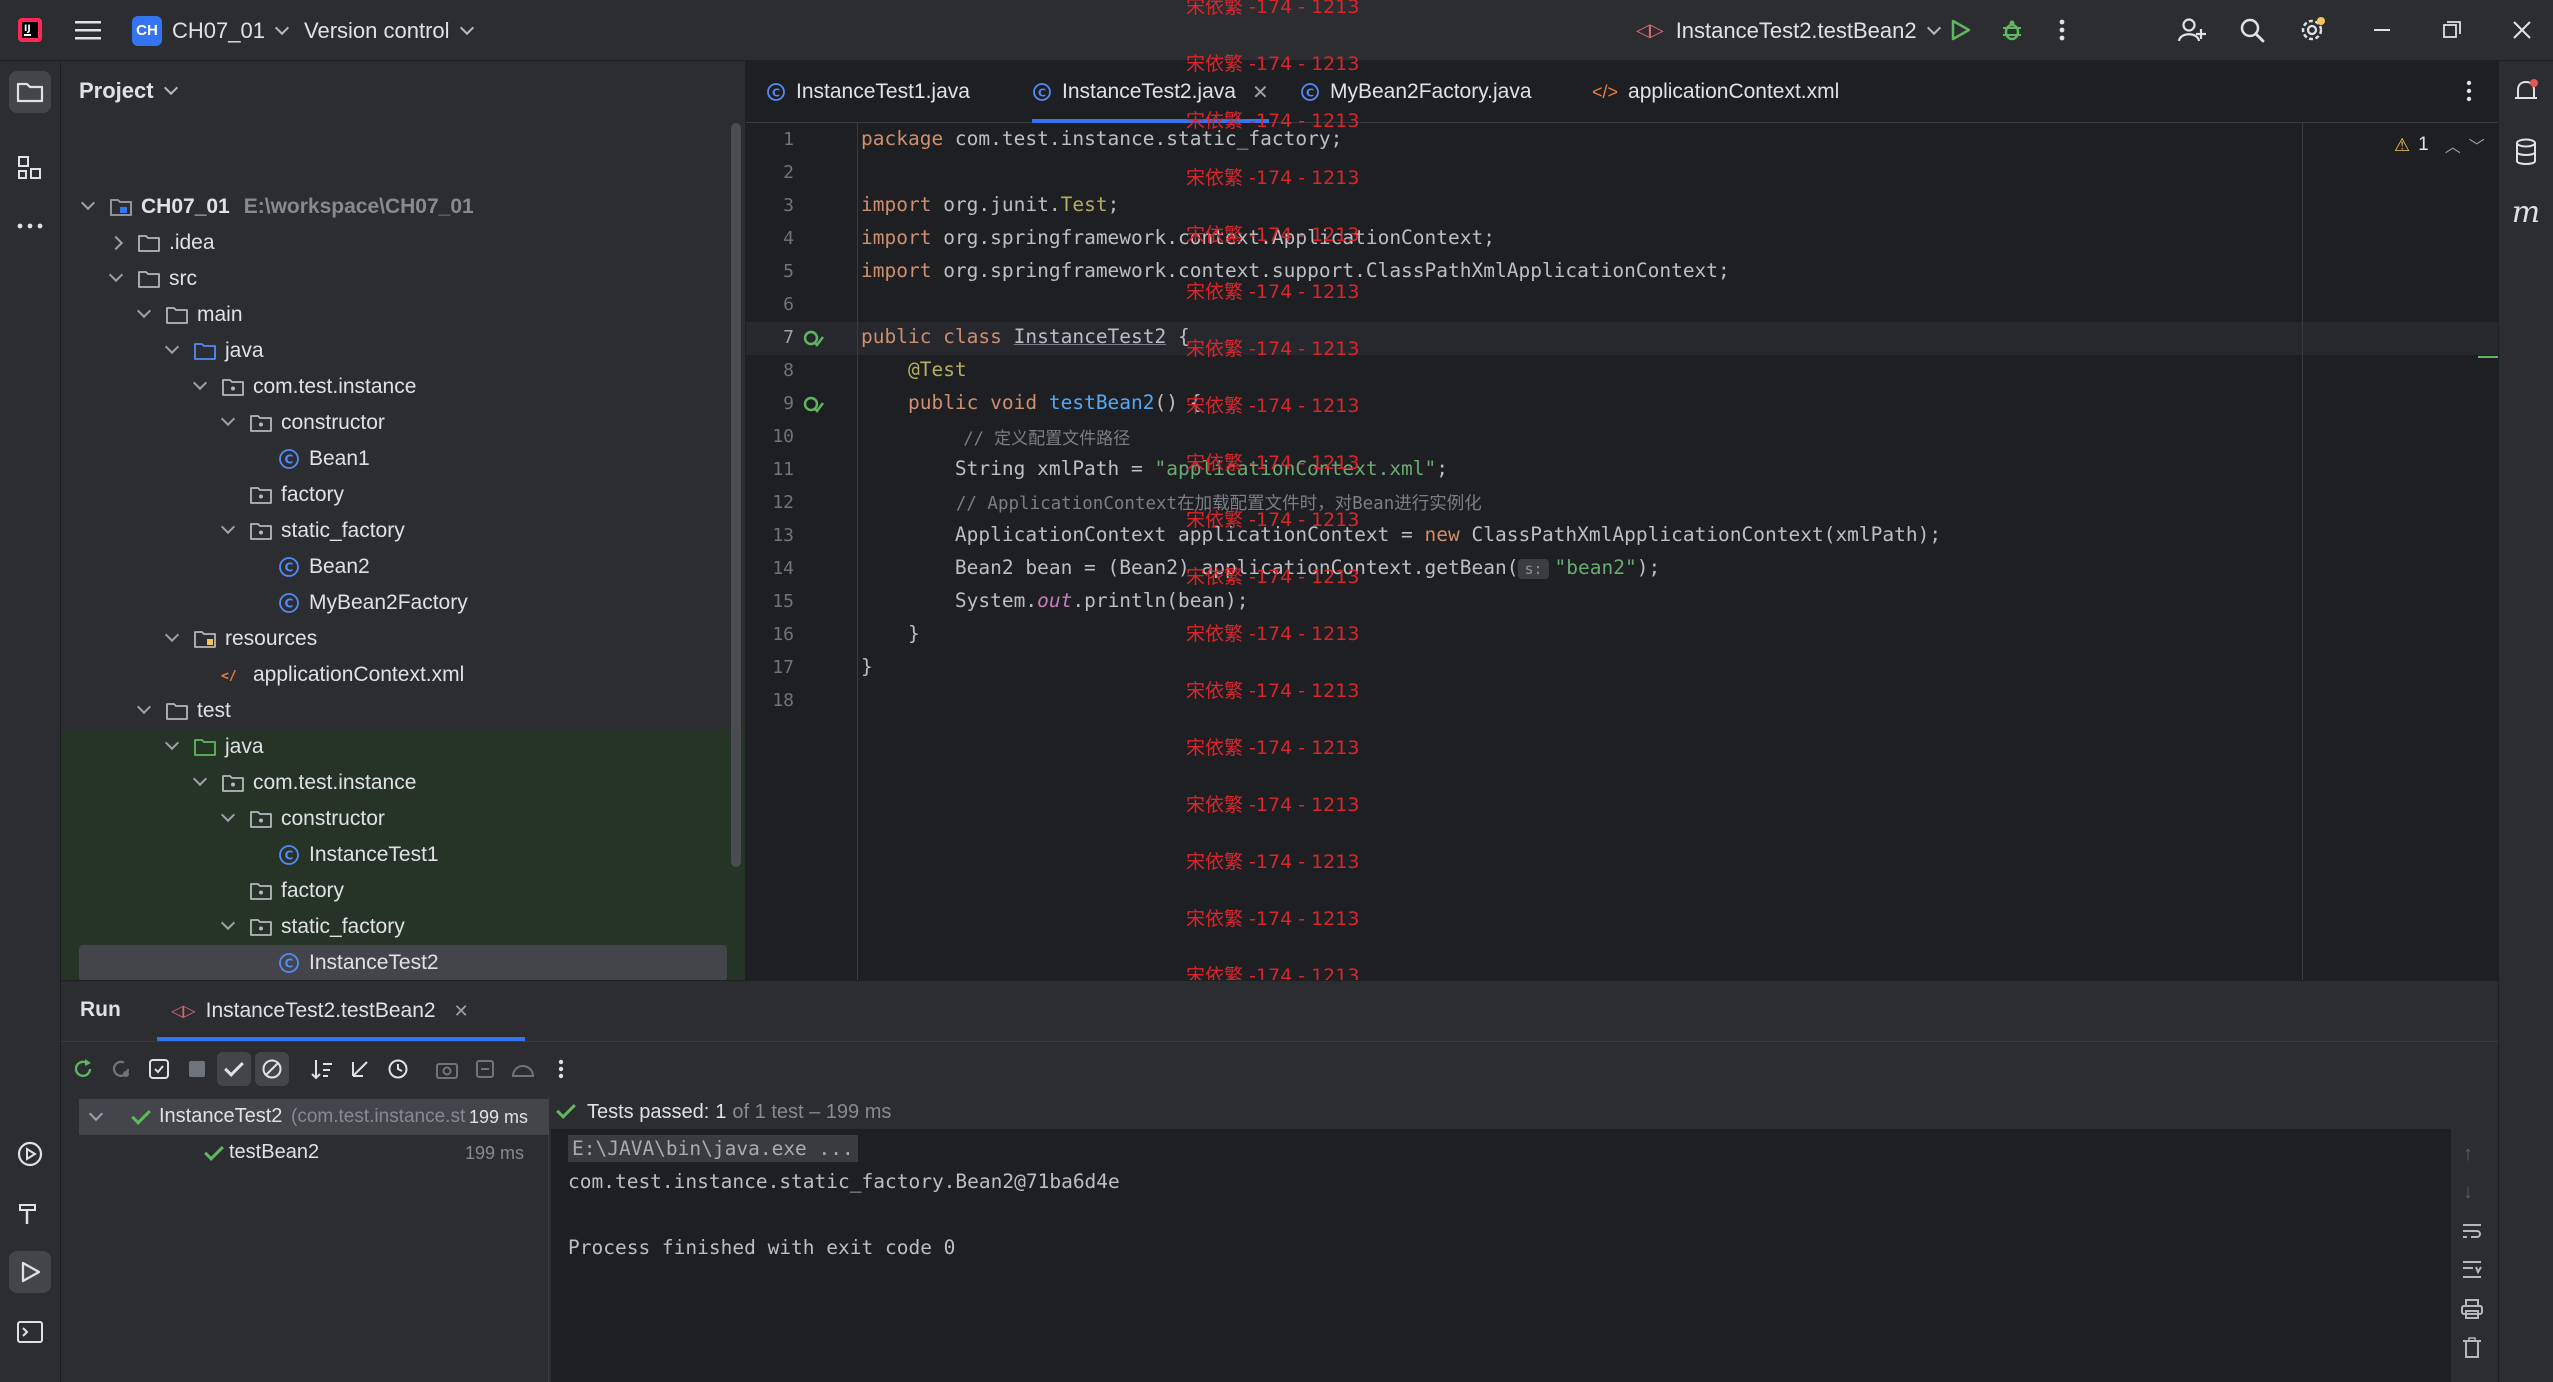 This screenshot has width=2553, height=1382. What do you see at coordinates (30, 226) in the screenshot?
I see `more-horizontal-icon` at bounding box center [30, 226].